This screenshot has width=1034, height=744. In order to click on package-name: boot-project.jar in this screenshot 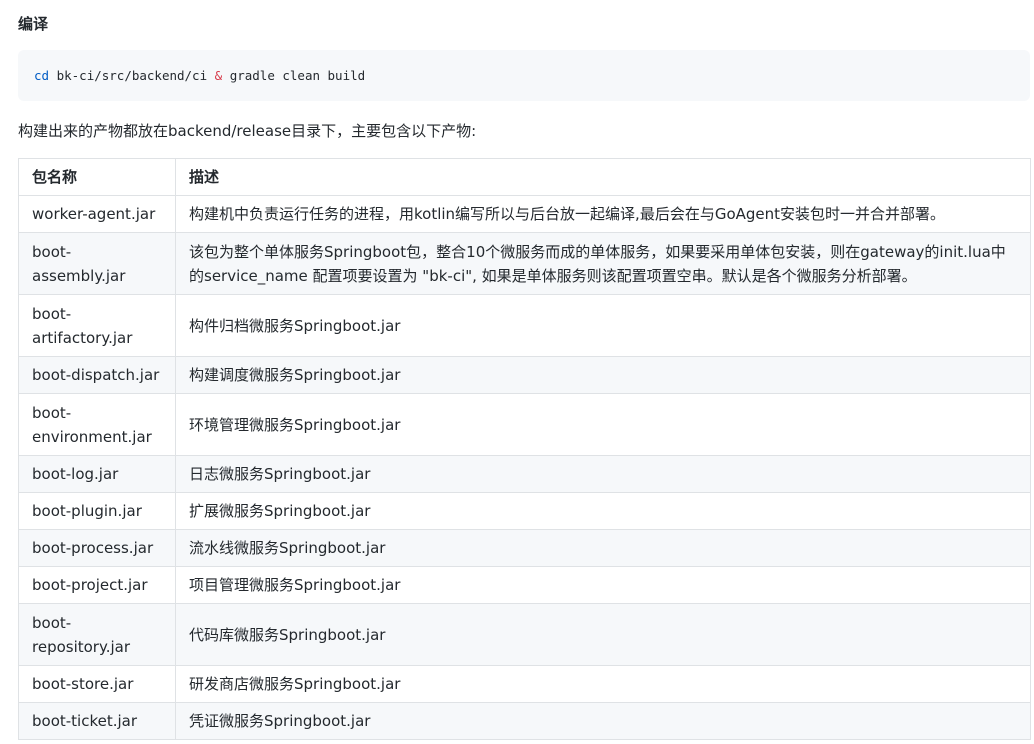, I will do `click(97, 585)`.